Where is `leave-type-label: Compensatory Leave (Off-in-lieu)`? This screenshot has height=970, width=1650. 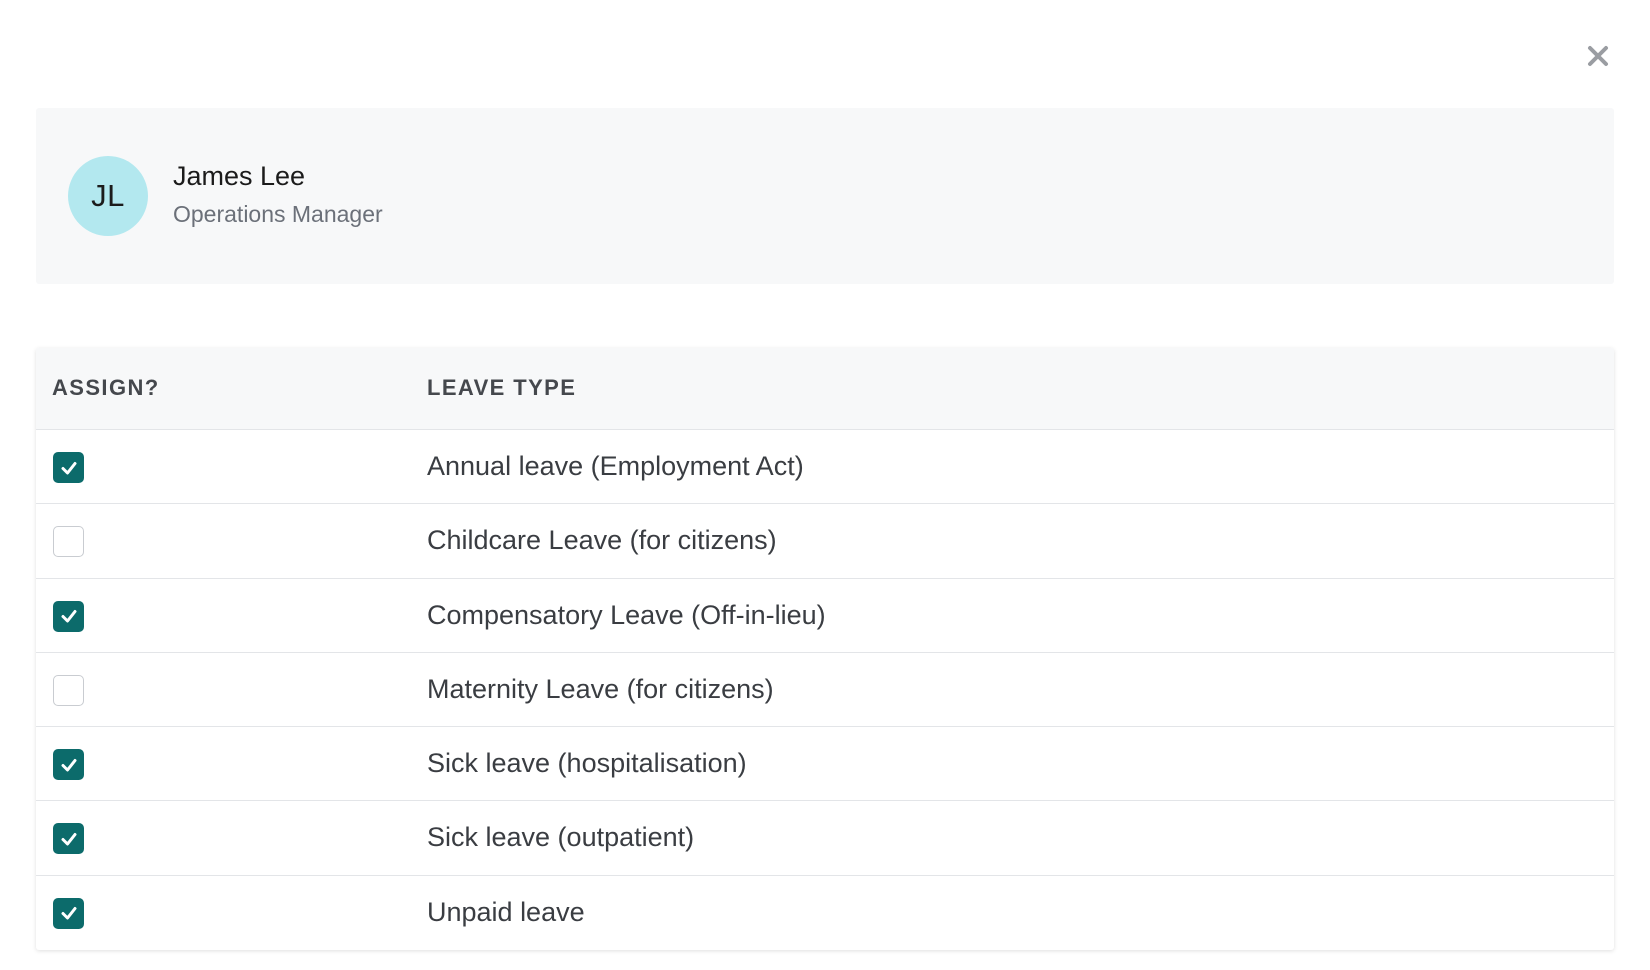 leave-type-label: Compensatory Leave (Off-in-lieu) is located at coordinates (626, 614).